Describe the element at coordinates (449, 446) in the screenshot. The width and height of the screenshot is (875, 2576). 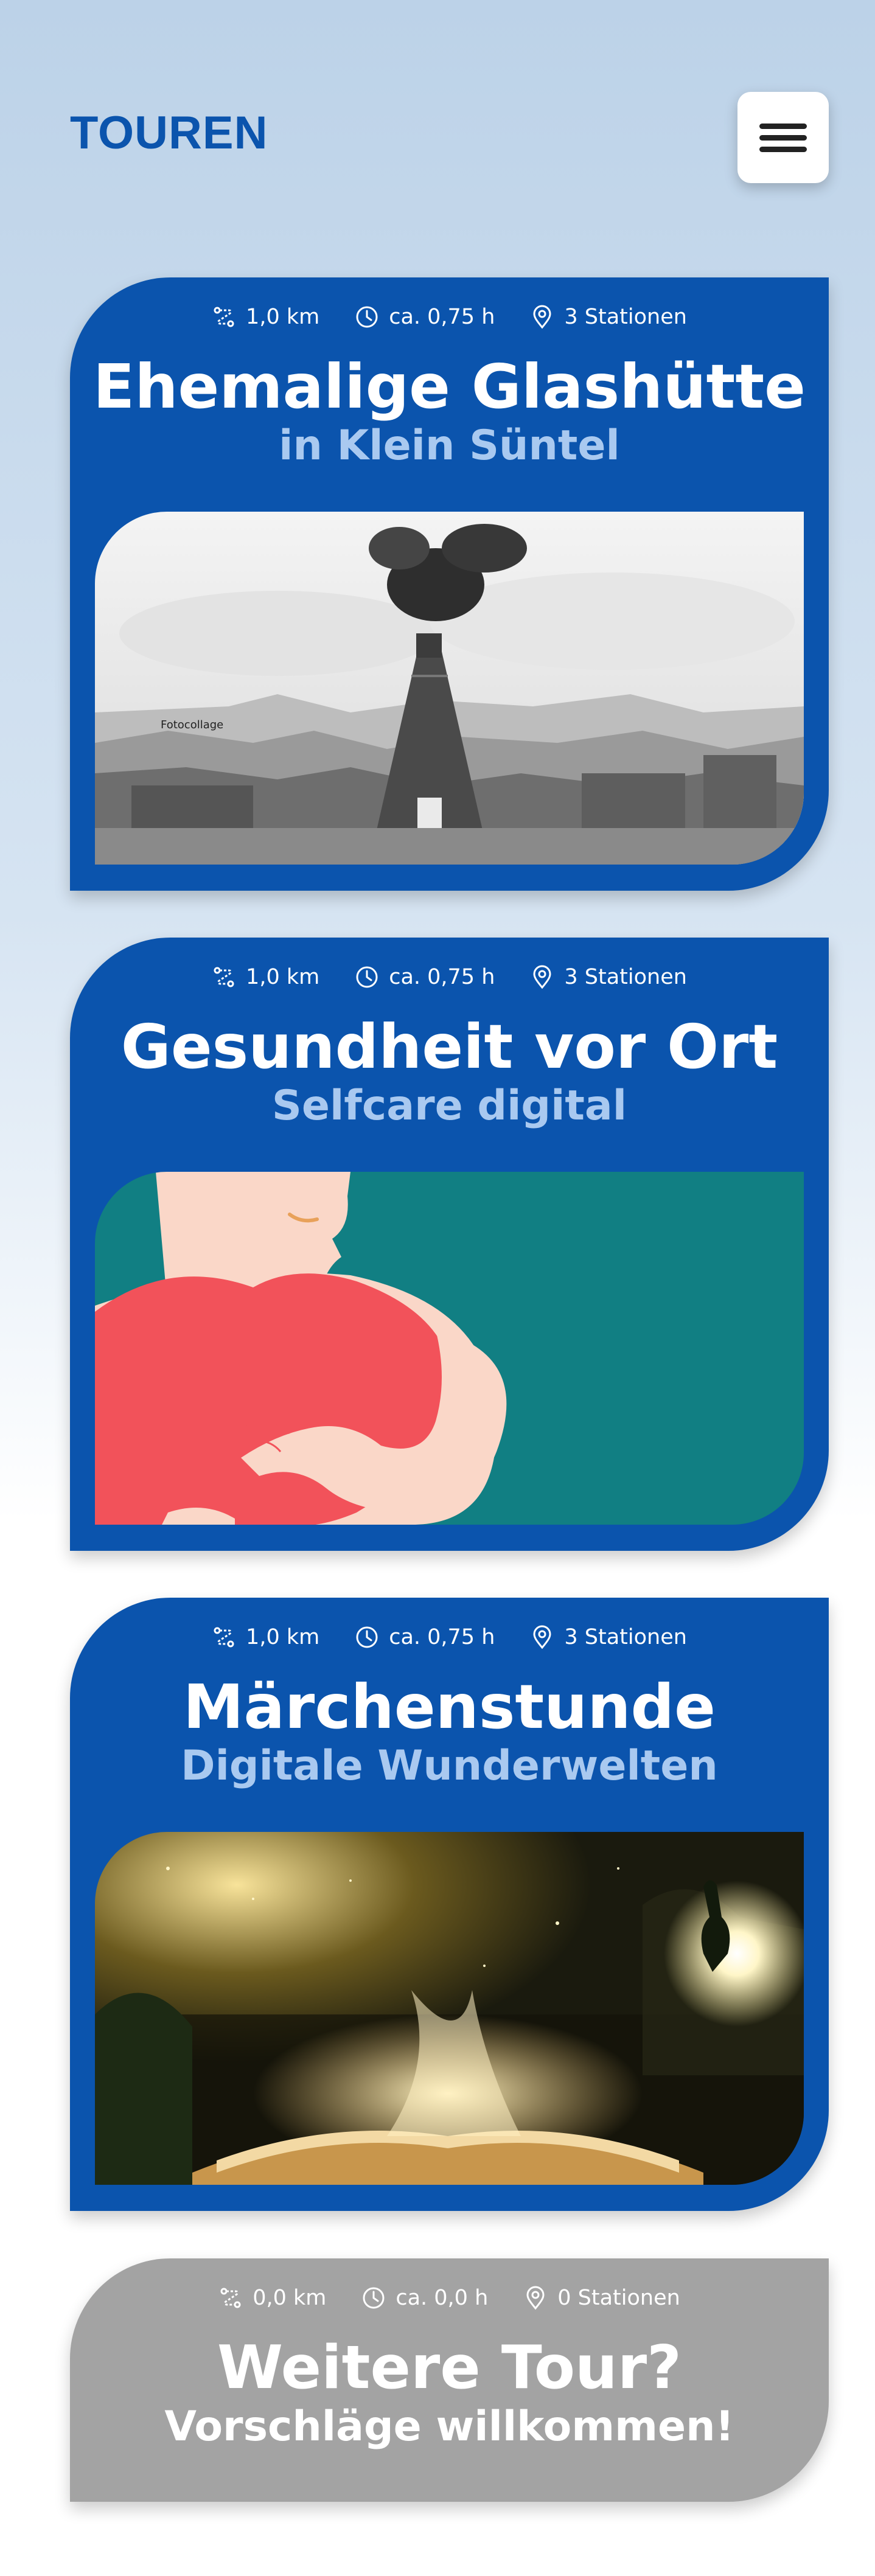
I see `tour-subtitle: in Klein Süntel` at that location.